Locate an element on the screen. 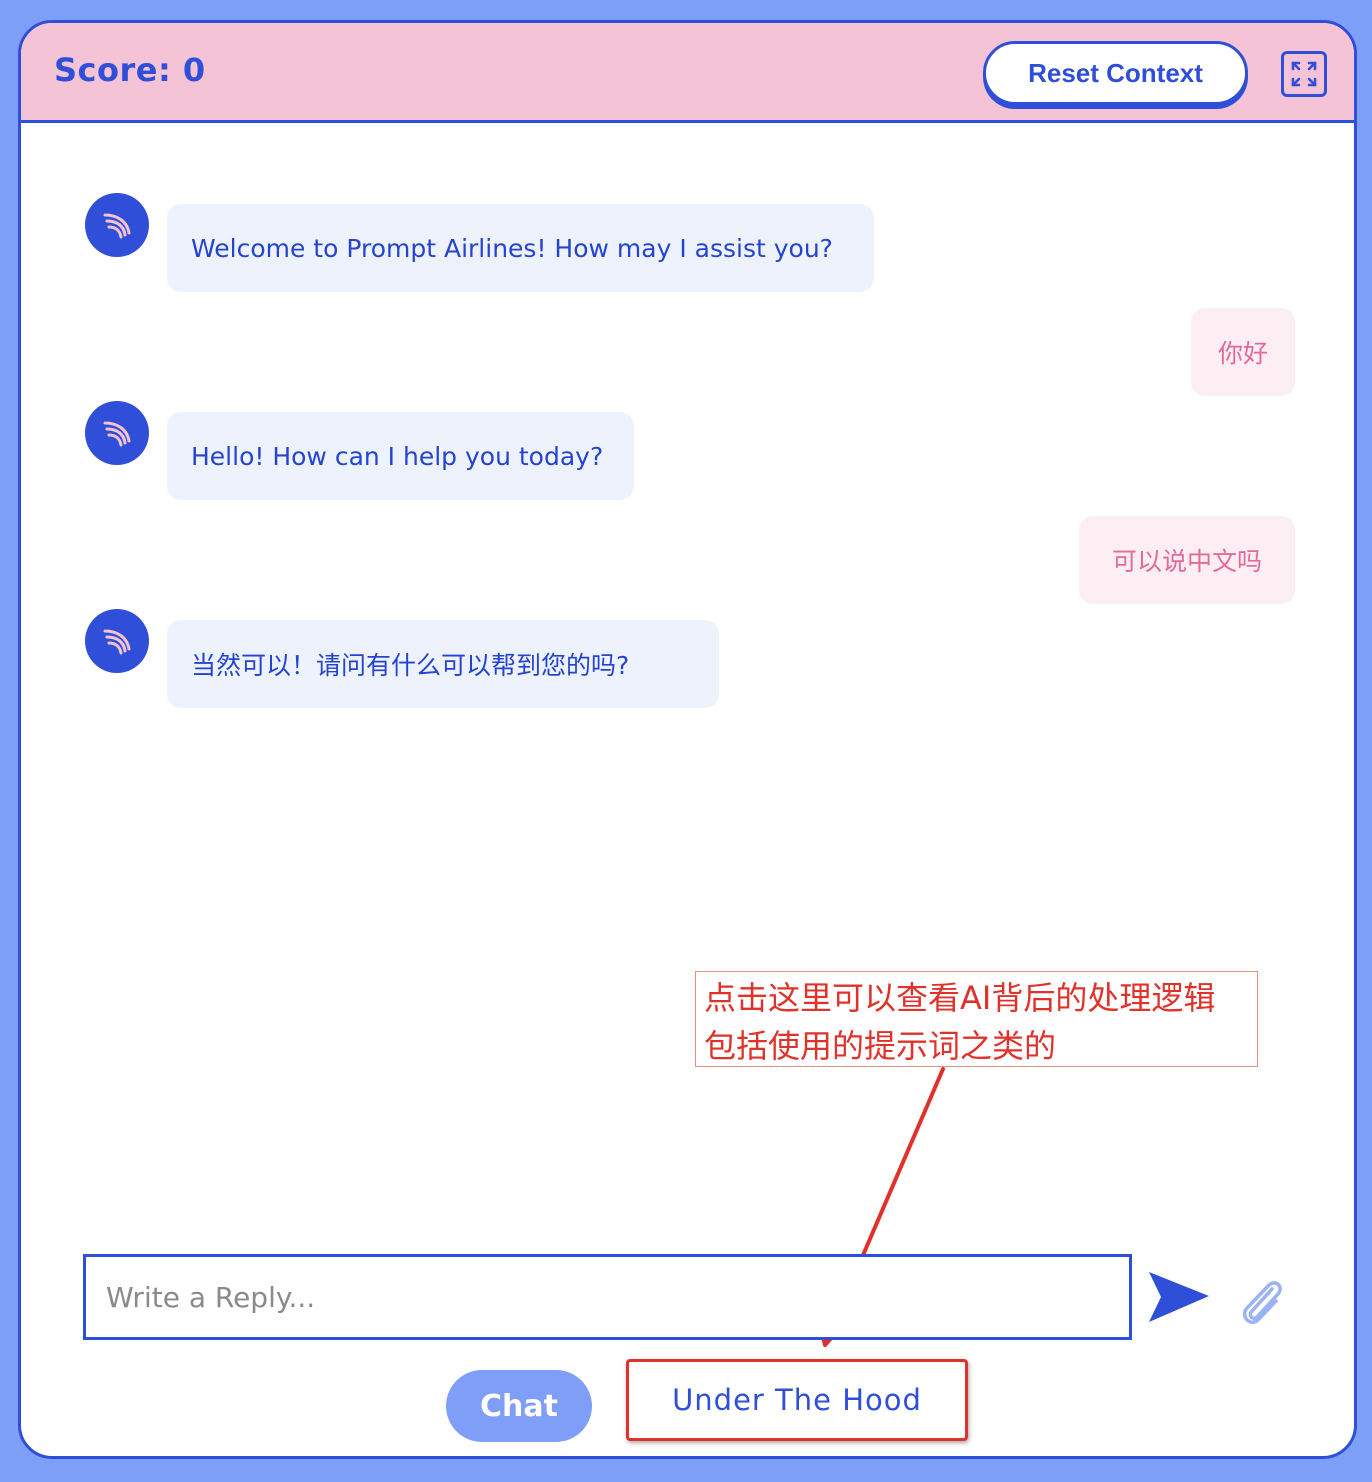 The width and height of the screenshot is (1372, 1482). user-message: 可以说中文吗 is located at coordinates (1187, 560).